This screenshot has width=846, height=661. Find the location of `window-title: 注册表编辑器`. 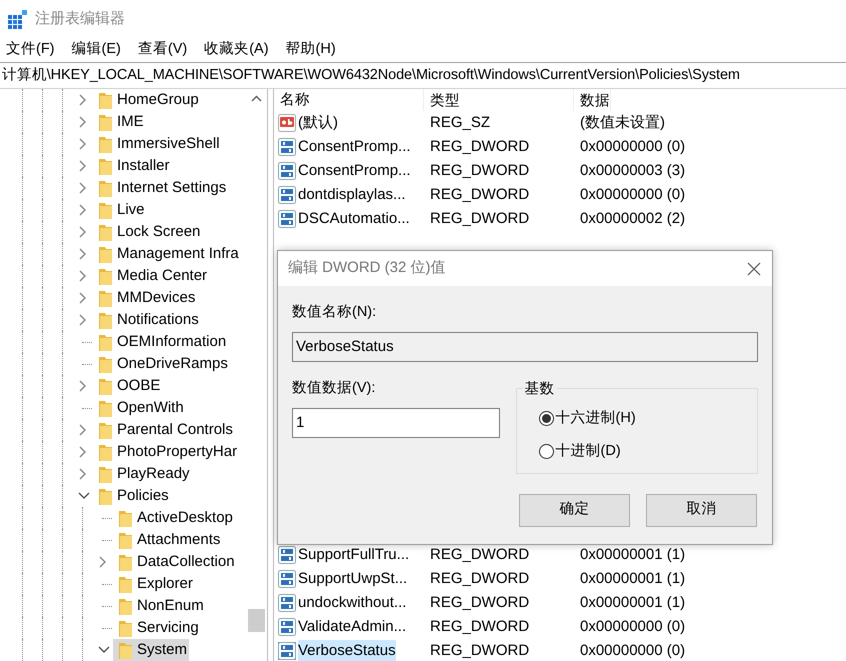

window-title: 注册表编辑器 is located at coordinates (80, 18).